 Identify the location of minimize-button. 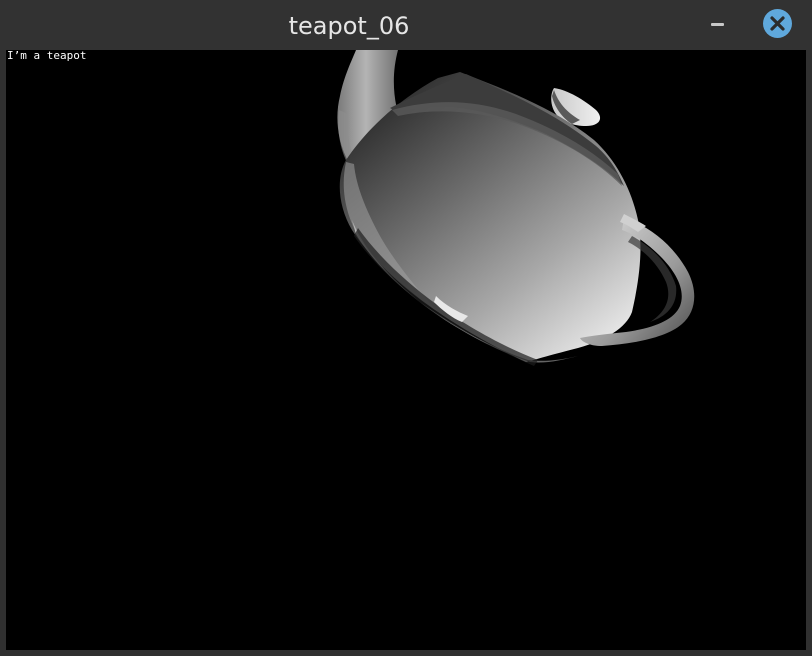
(718, 24).